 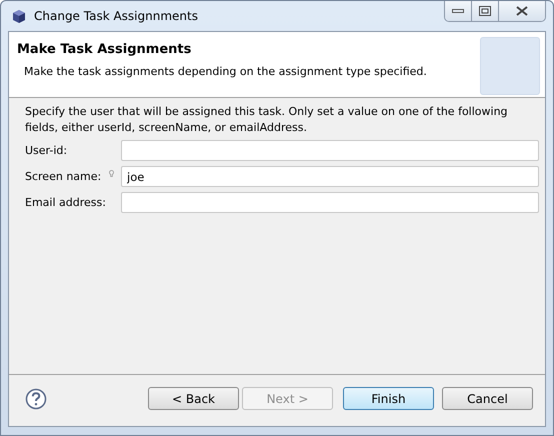 What do you see at coordinates (116, 16) in the screenshot?
I see `window-title: Change Task Assignnments` at bounding box center [116, 16].